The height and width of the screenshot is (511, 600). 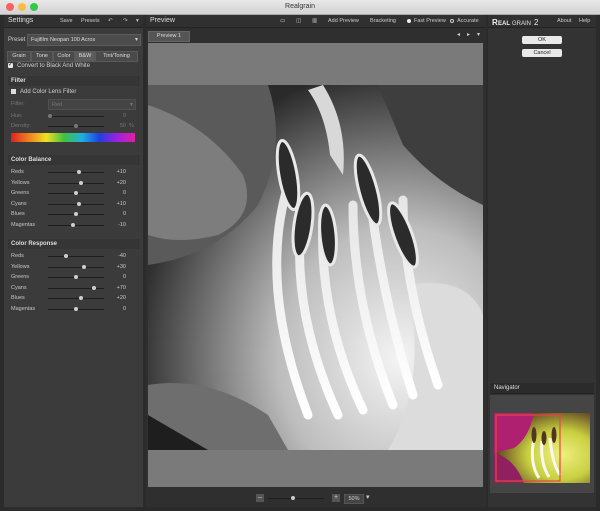 I want to click on color-balance-label-greens: Greens, so click(x=20, y=193).